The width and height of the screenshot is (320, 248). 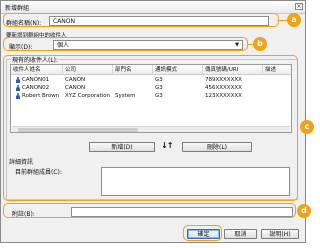 What do you see at coordinates (294, 20) in the screenshot?
I see `callout-a-badge: a` at bounding box center [294, 20].